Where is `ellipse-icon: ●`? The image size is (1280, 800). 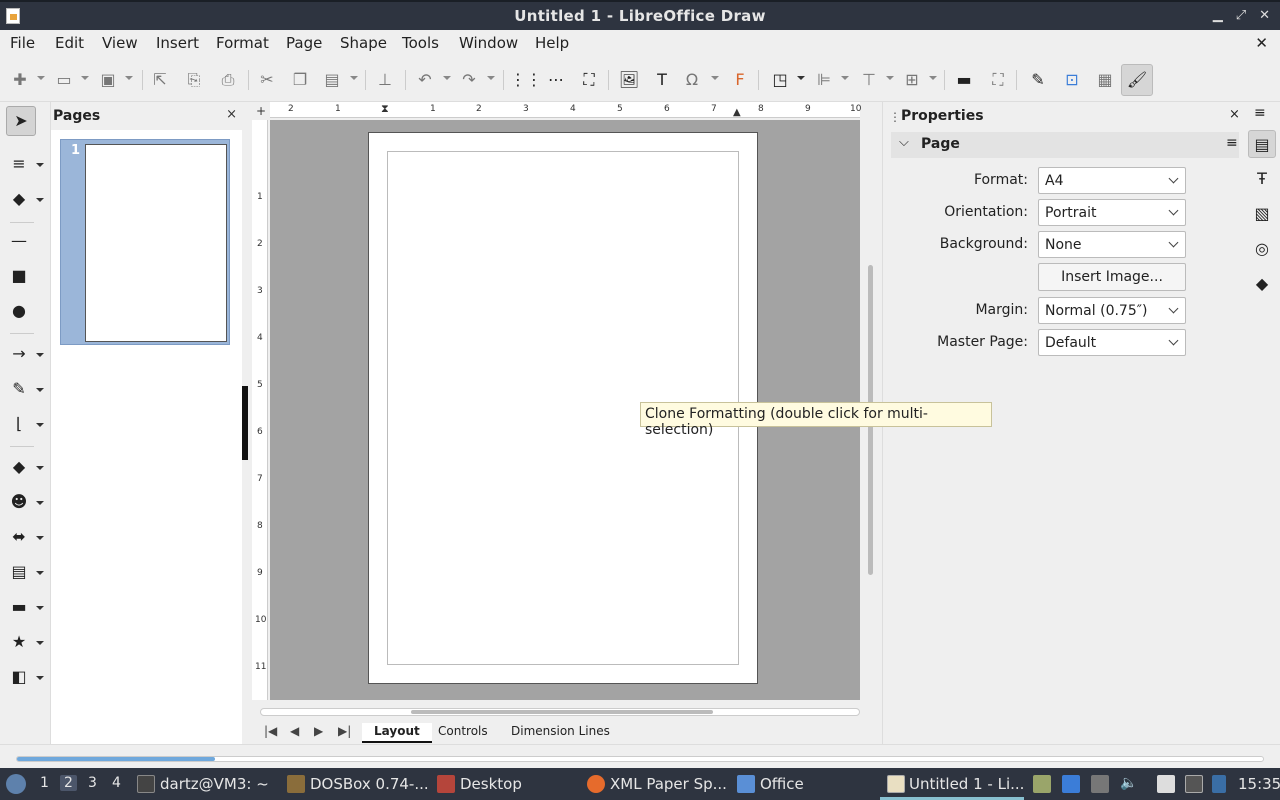
ellipse-icon: ● is located at coordinates (19, 311).